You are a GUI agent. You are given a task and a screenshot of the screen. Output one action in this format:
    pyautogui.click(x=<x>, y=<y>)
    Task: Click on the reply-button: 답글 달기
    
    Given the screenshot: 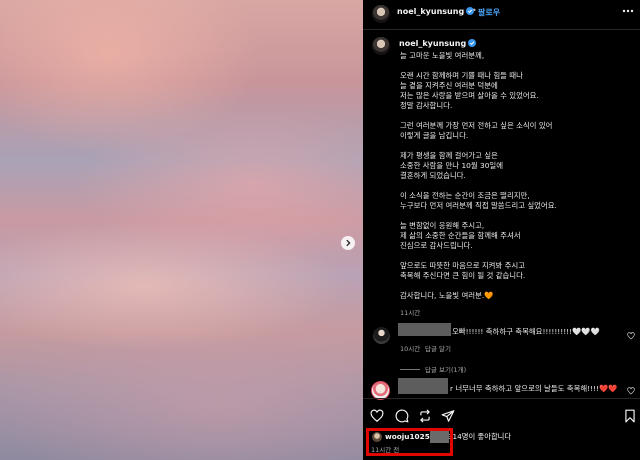 What is the action you would take?
    pyautogui.click(x=438, y=348)
    